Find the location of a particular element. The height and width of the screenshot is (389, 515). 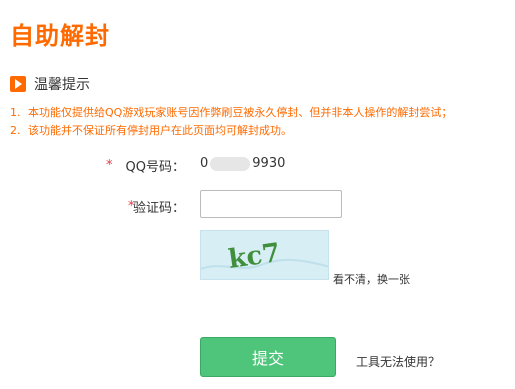

page-title: 自助解封 is located at coordinates (60, 36).